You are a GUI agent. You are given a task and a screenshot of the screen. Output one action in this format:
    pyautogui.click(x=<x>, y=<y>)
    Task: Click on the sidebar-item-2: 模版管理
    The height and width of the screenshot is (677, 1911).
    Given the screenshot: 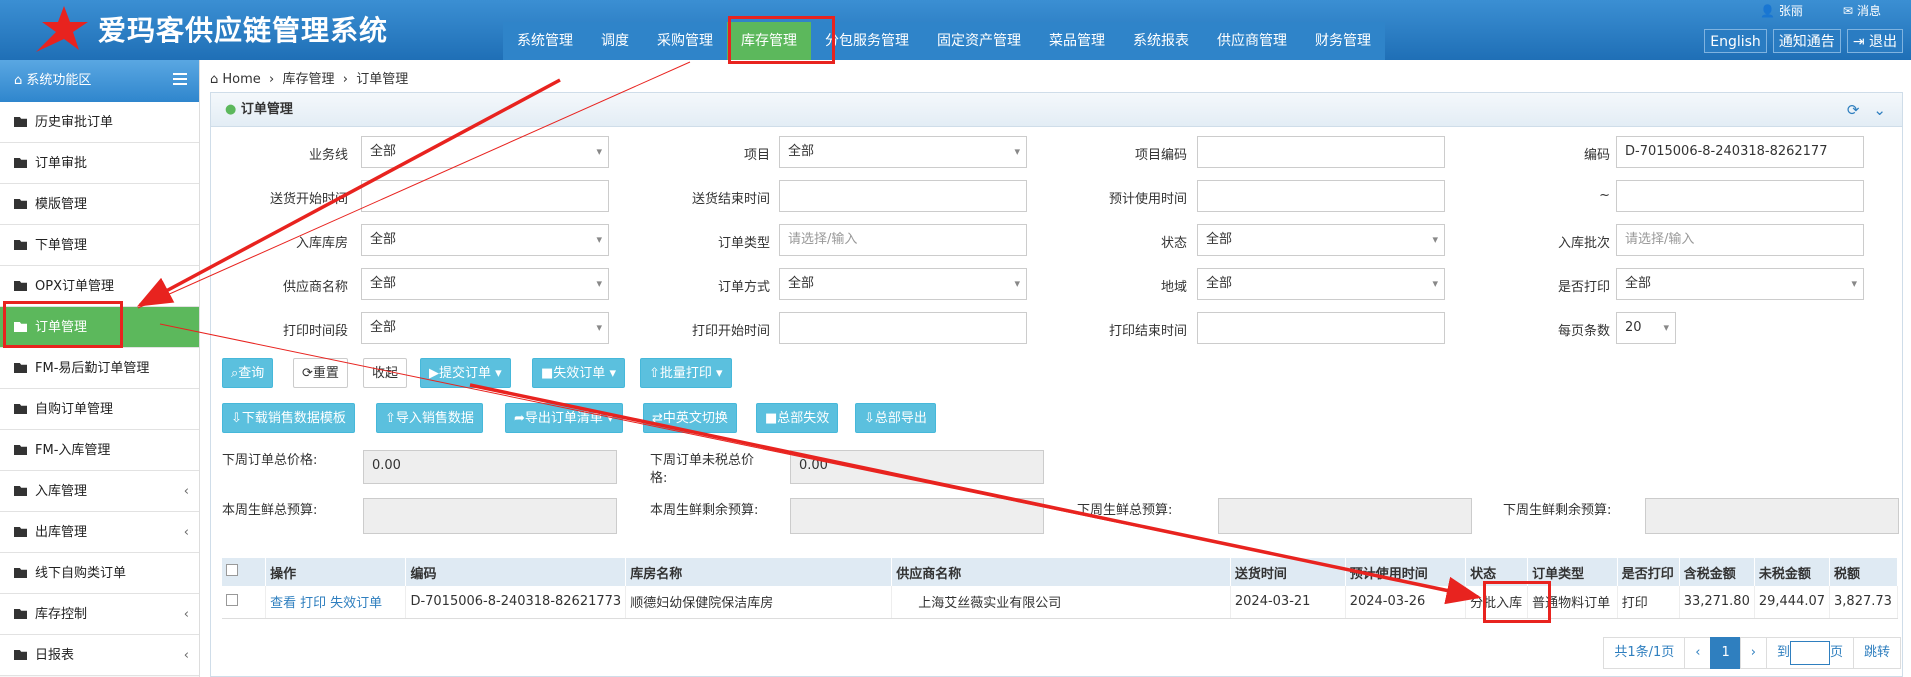 What is the action you would take?
    pyautogui.click(x=99, y=204)
    